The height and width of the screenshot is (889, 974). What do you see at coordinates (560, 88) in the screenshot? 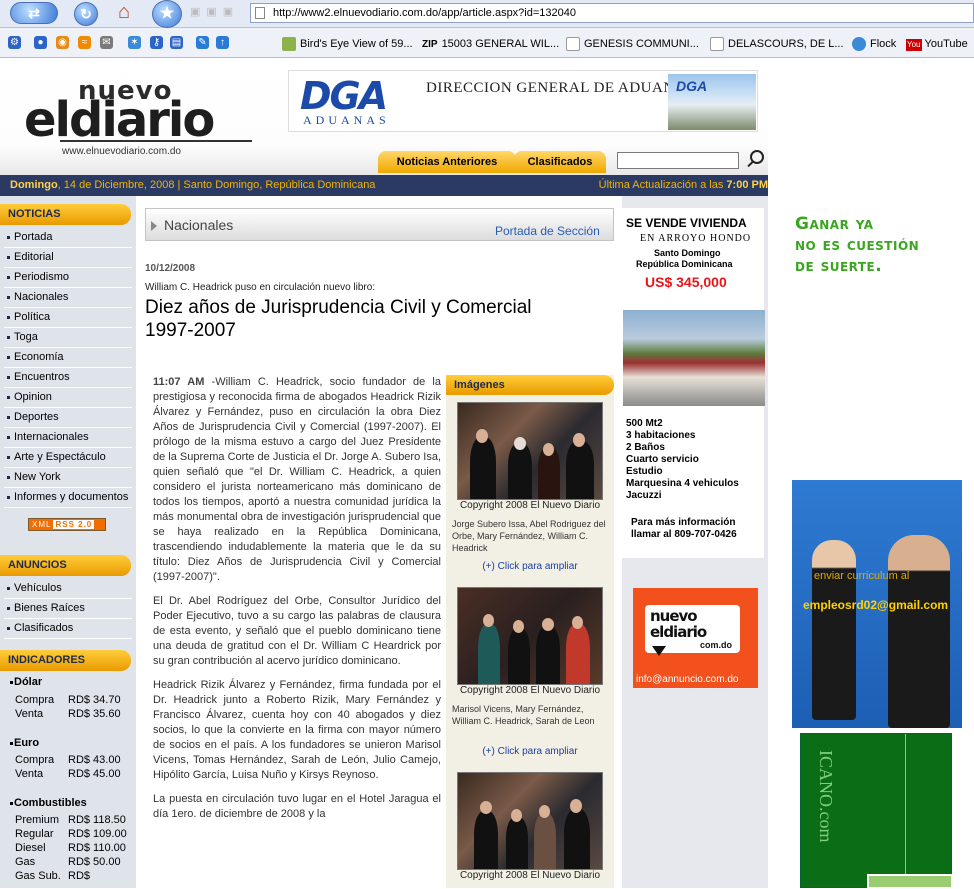
I see `banner-title: DIRECCION GENERAL DE ADUANAS` at bounding box center [560, 88].